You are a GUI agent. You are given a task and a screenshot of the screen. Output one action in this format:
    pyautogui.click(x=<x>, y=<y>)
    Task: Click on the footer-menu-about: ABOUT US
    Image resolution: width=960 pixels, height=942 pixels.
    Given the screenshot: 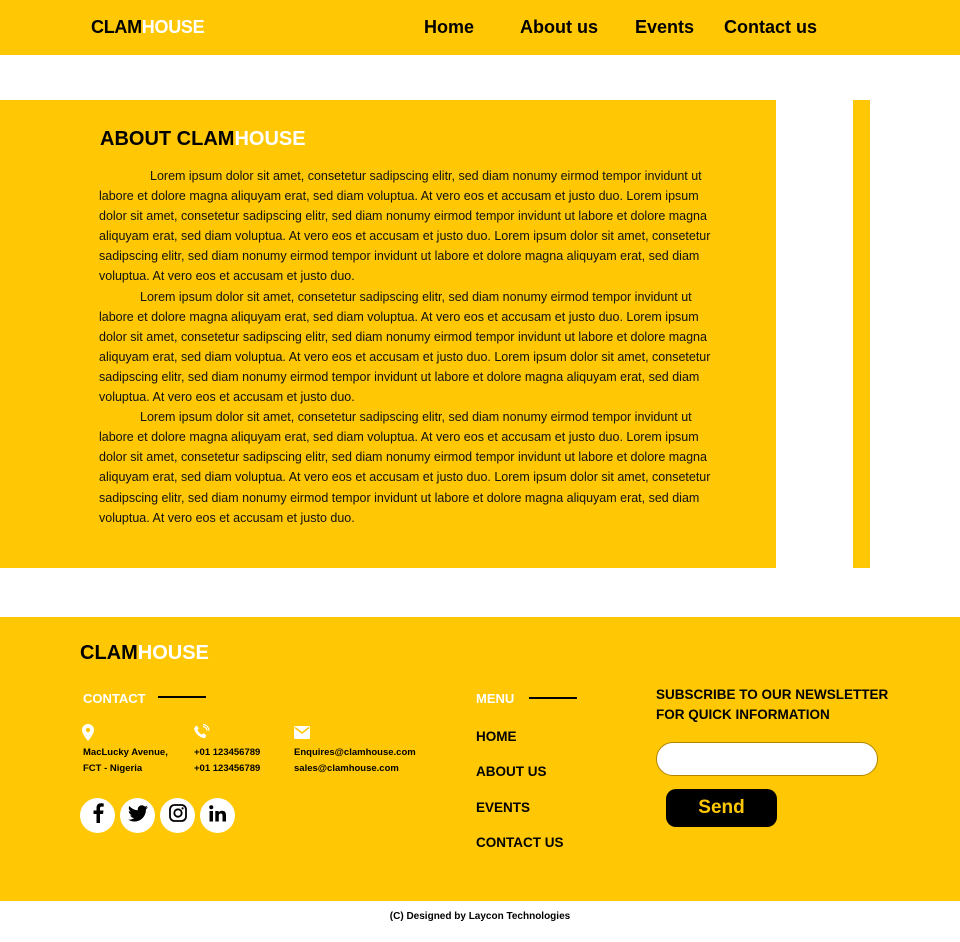 What is the action you would take?
    pyautogui.click(x=511, y=771)
    